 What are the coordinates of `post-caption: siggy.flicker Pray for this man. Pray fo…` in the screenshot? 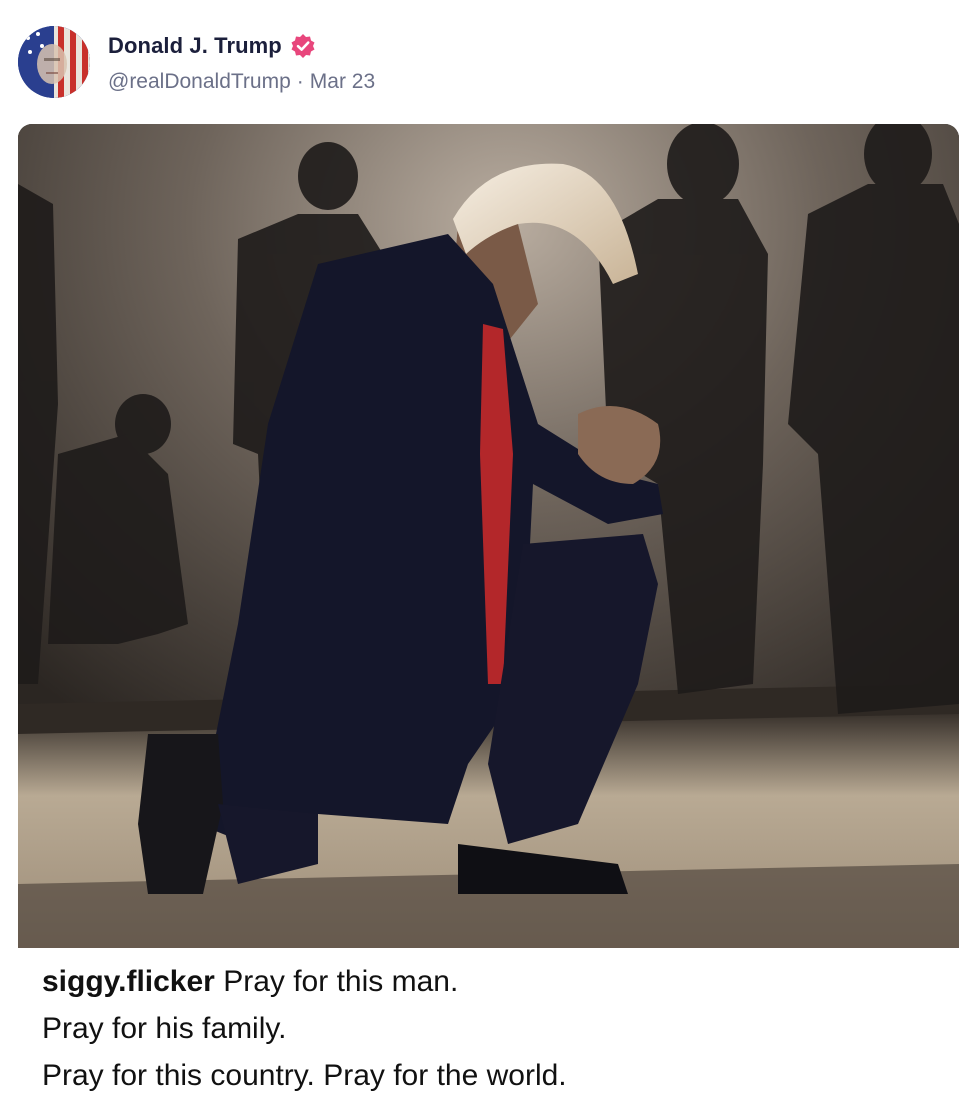 It's located at (497, 1028).